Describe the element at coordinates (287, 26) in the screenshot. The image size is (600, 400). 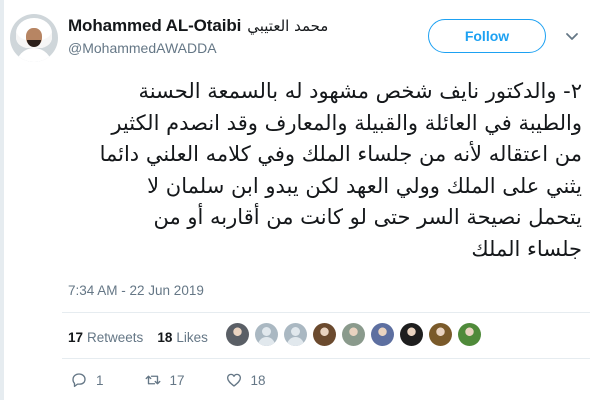
I see `display-name-arabic: محمد العتيبي` at that location.